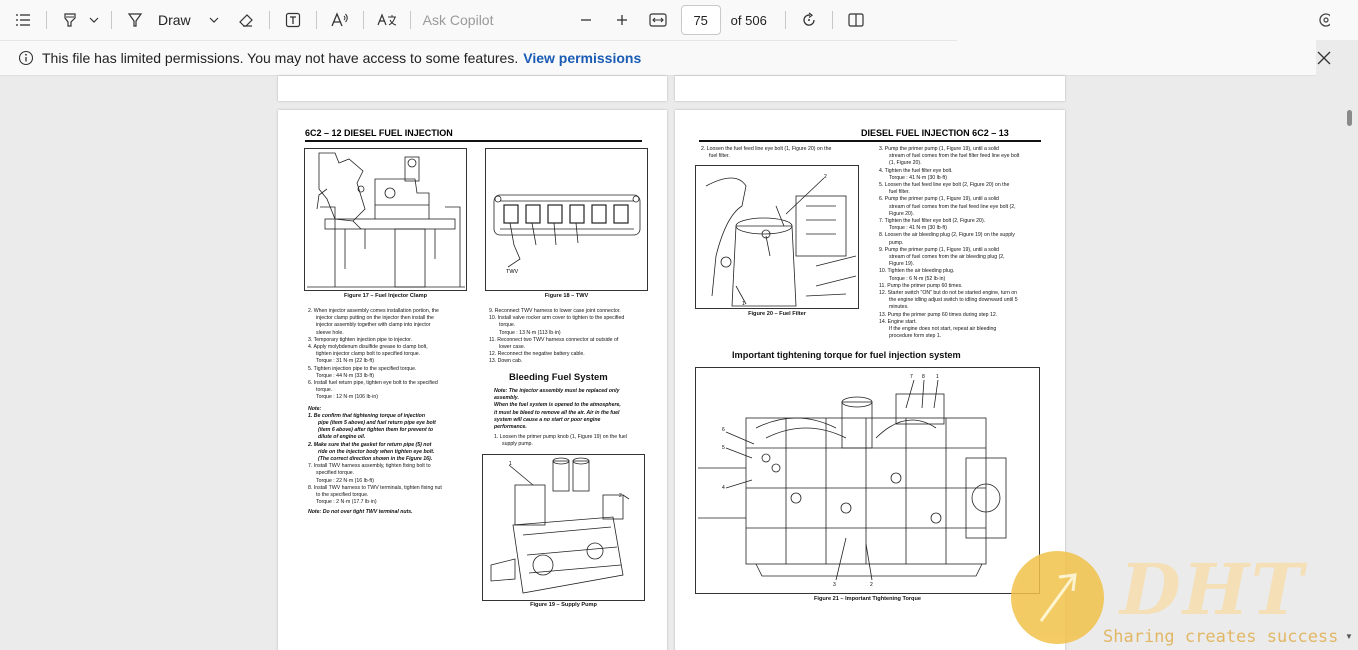  What do you see at coordinates (335, 473) in the screenshot?
I see `text-line: specified torque.` at bounding box center [335, 473].